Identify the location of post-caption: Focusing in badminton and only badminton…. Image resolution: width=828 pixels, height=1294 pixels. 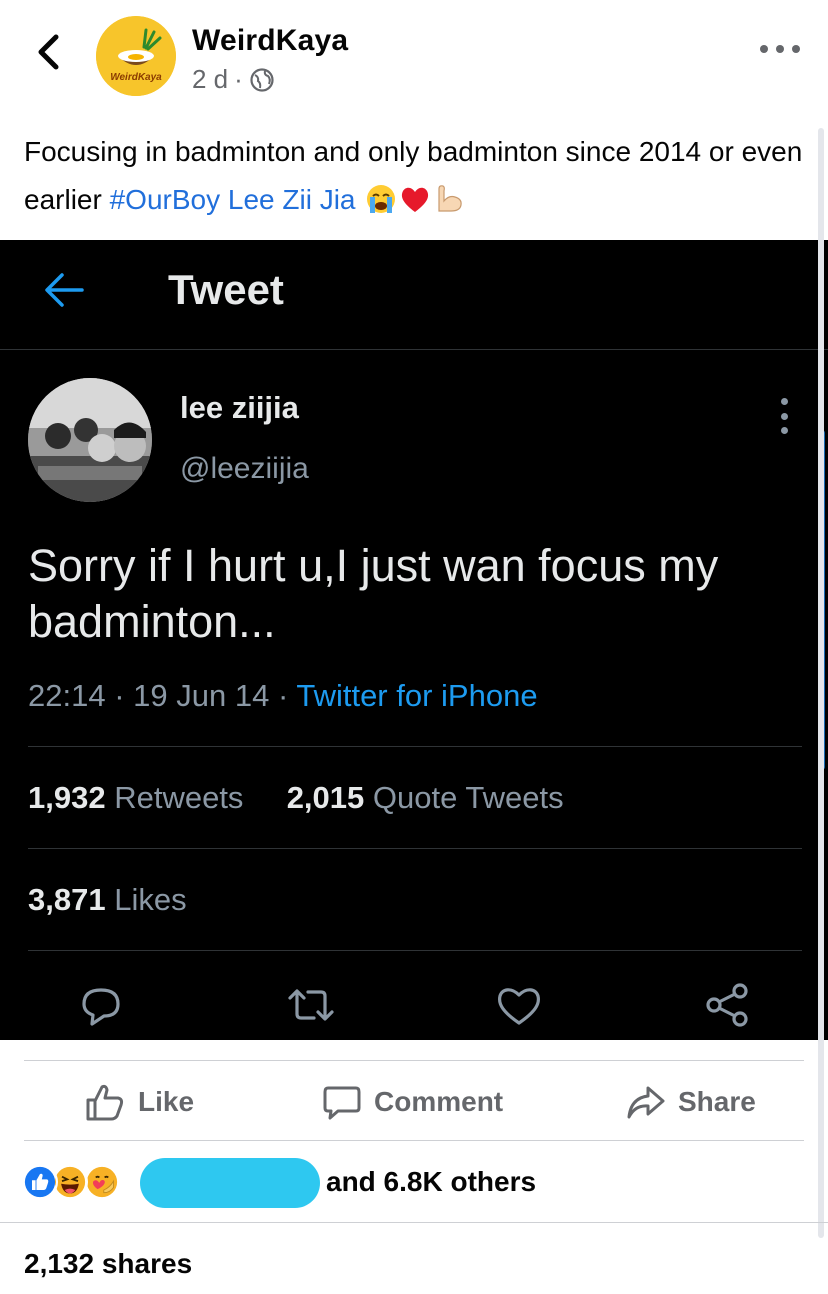
(414, 176).